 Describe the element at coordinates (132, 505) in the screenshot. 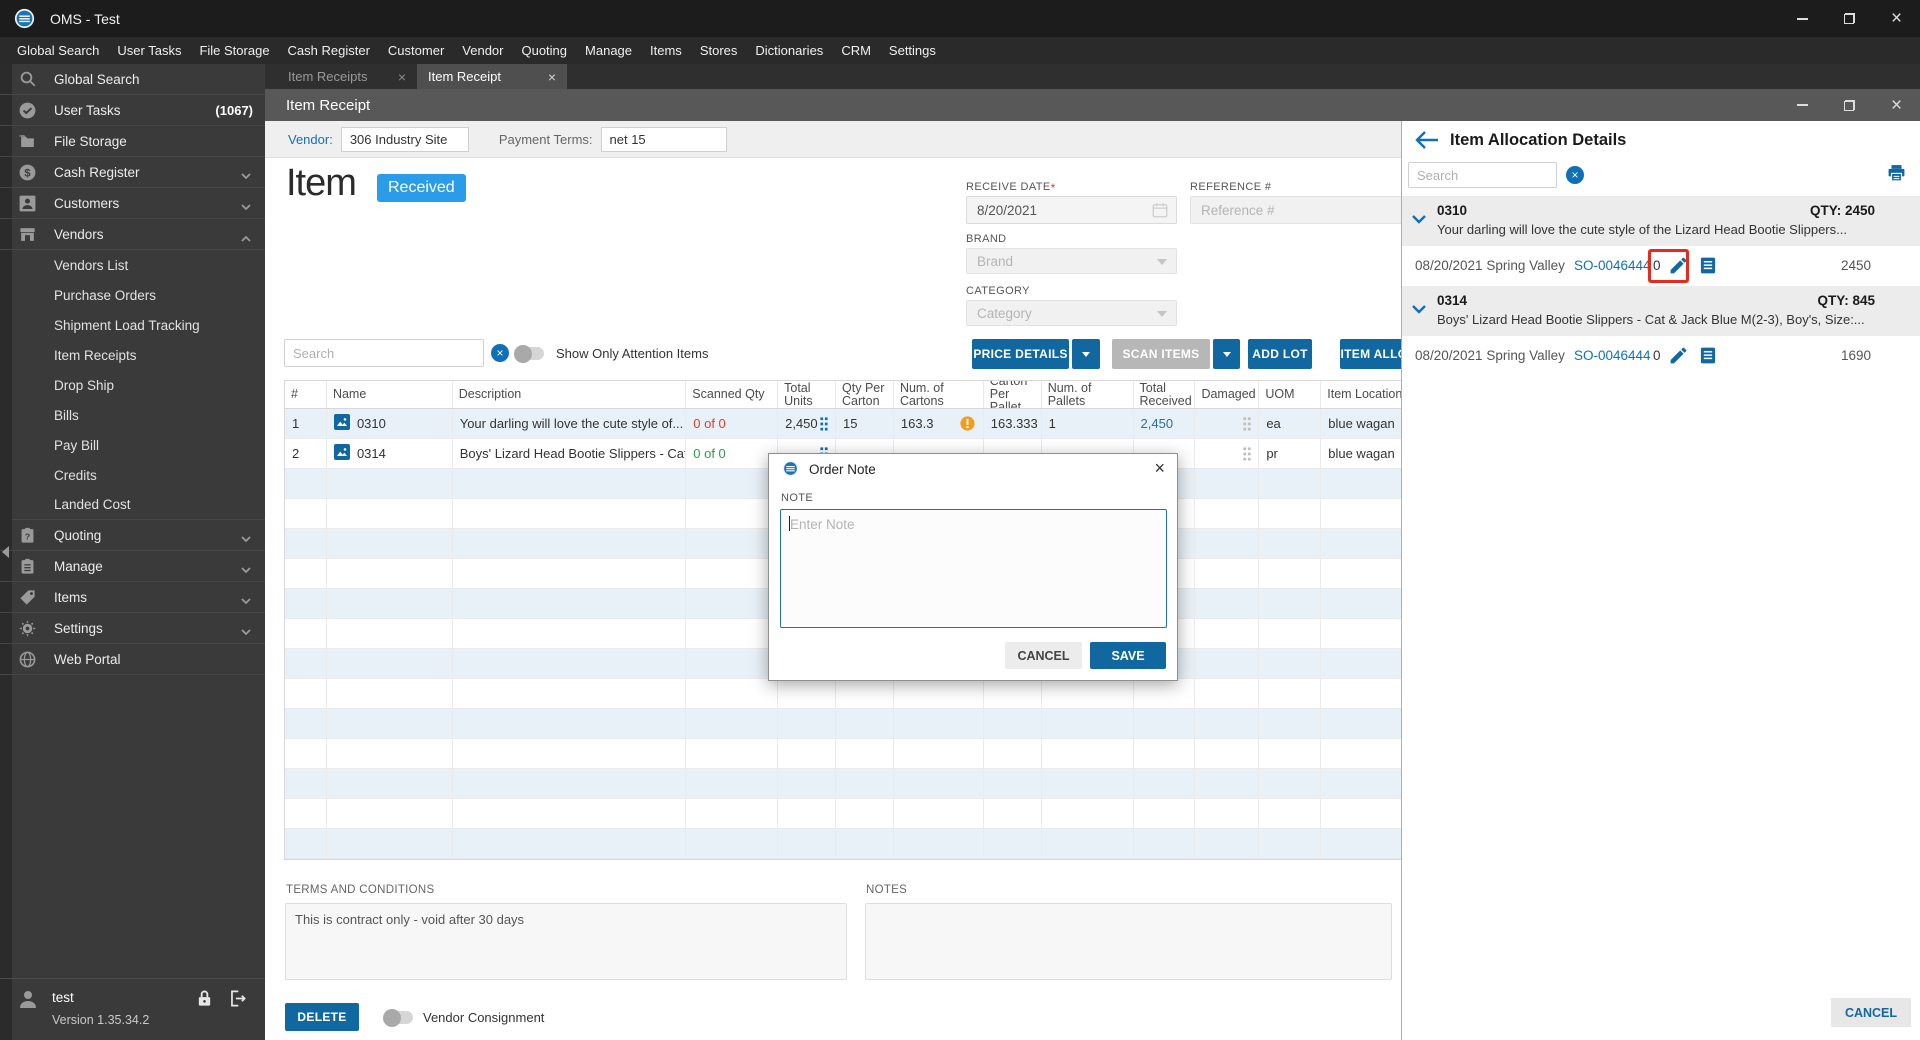

I see `sidebar-subitem-landed-cost: Landed Cost` at that location.